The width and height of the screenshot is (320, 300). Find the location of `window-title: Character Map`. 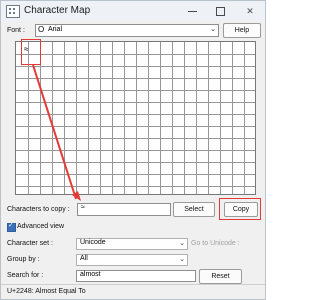

window-title: Character Map is located at coordinates (57, 10).